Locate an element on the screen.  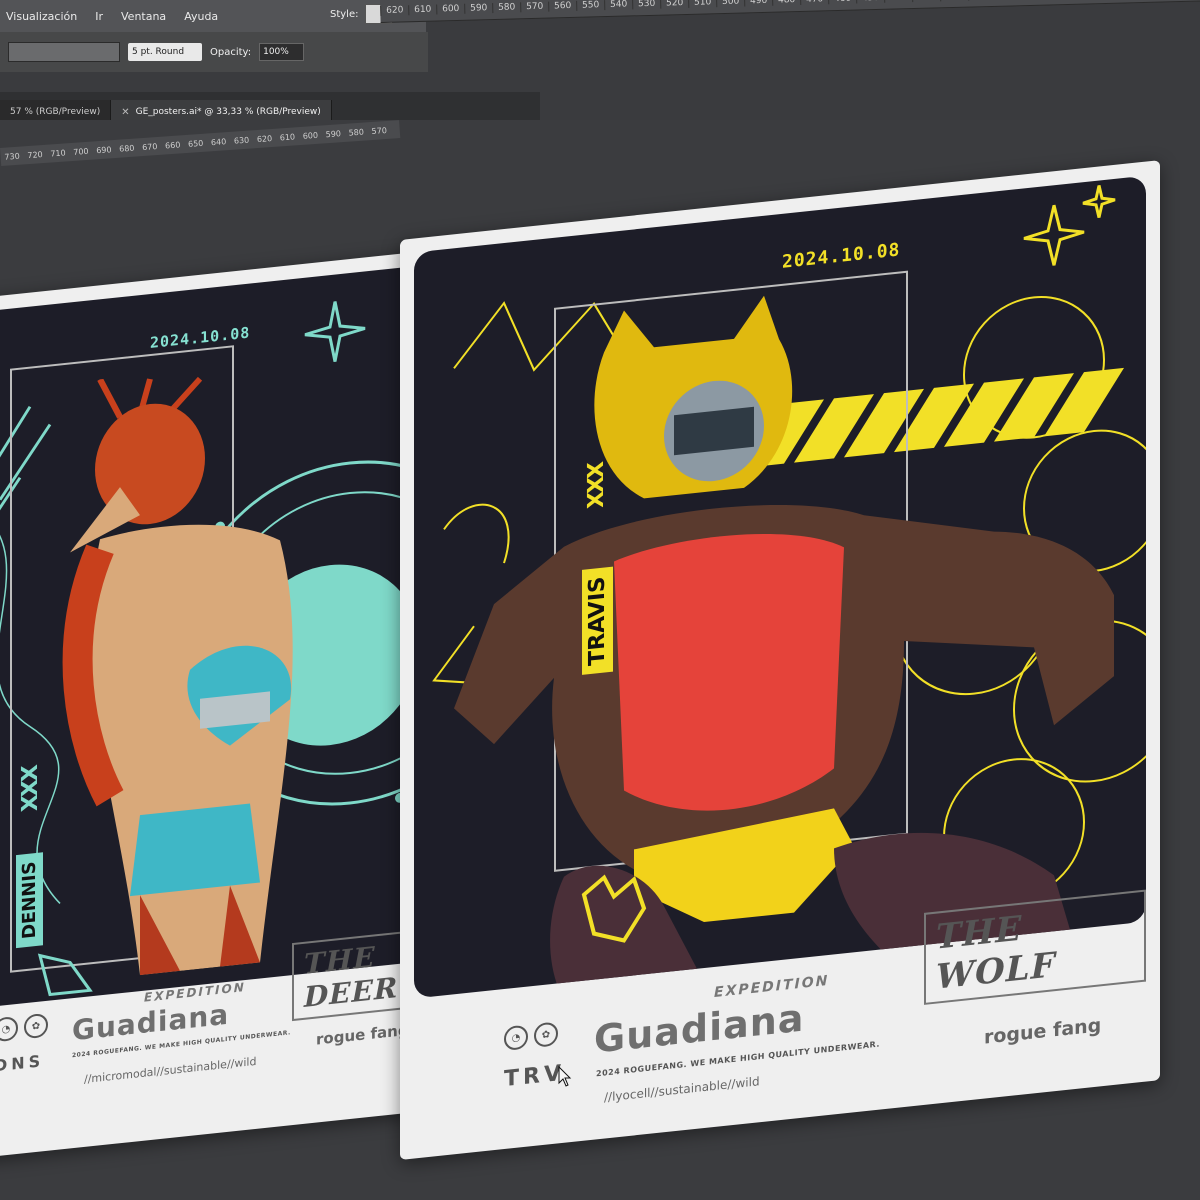
close-icon: ✕ is located at coordinates (125, 112).